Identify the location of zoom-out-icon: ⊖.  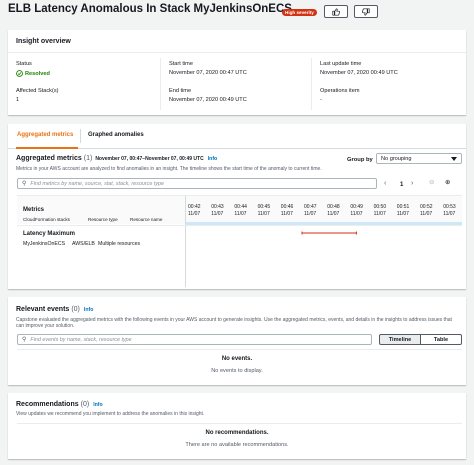
(432, 182).